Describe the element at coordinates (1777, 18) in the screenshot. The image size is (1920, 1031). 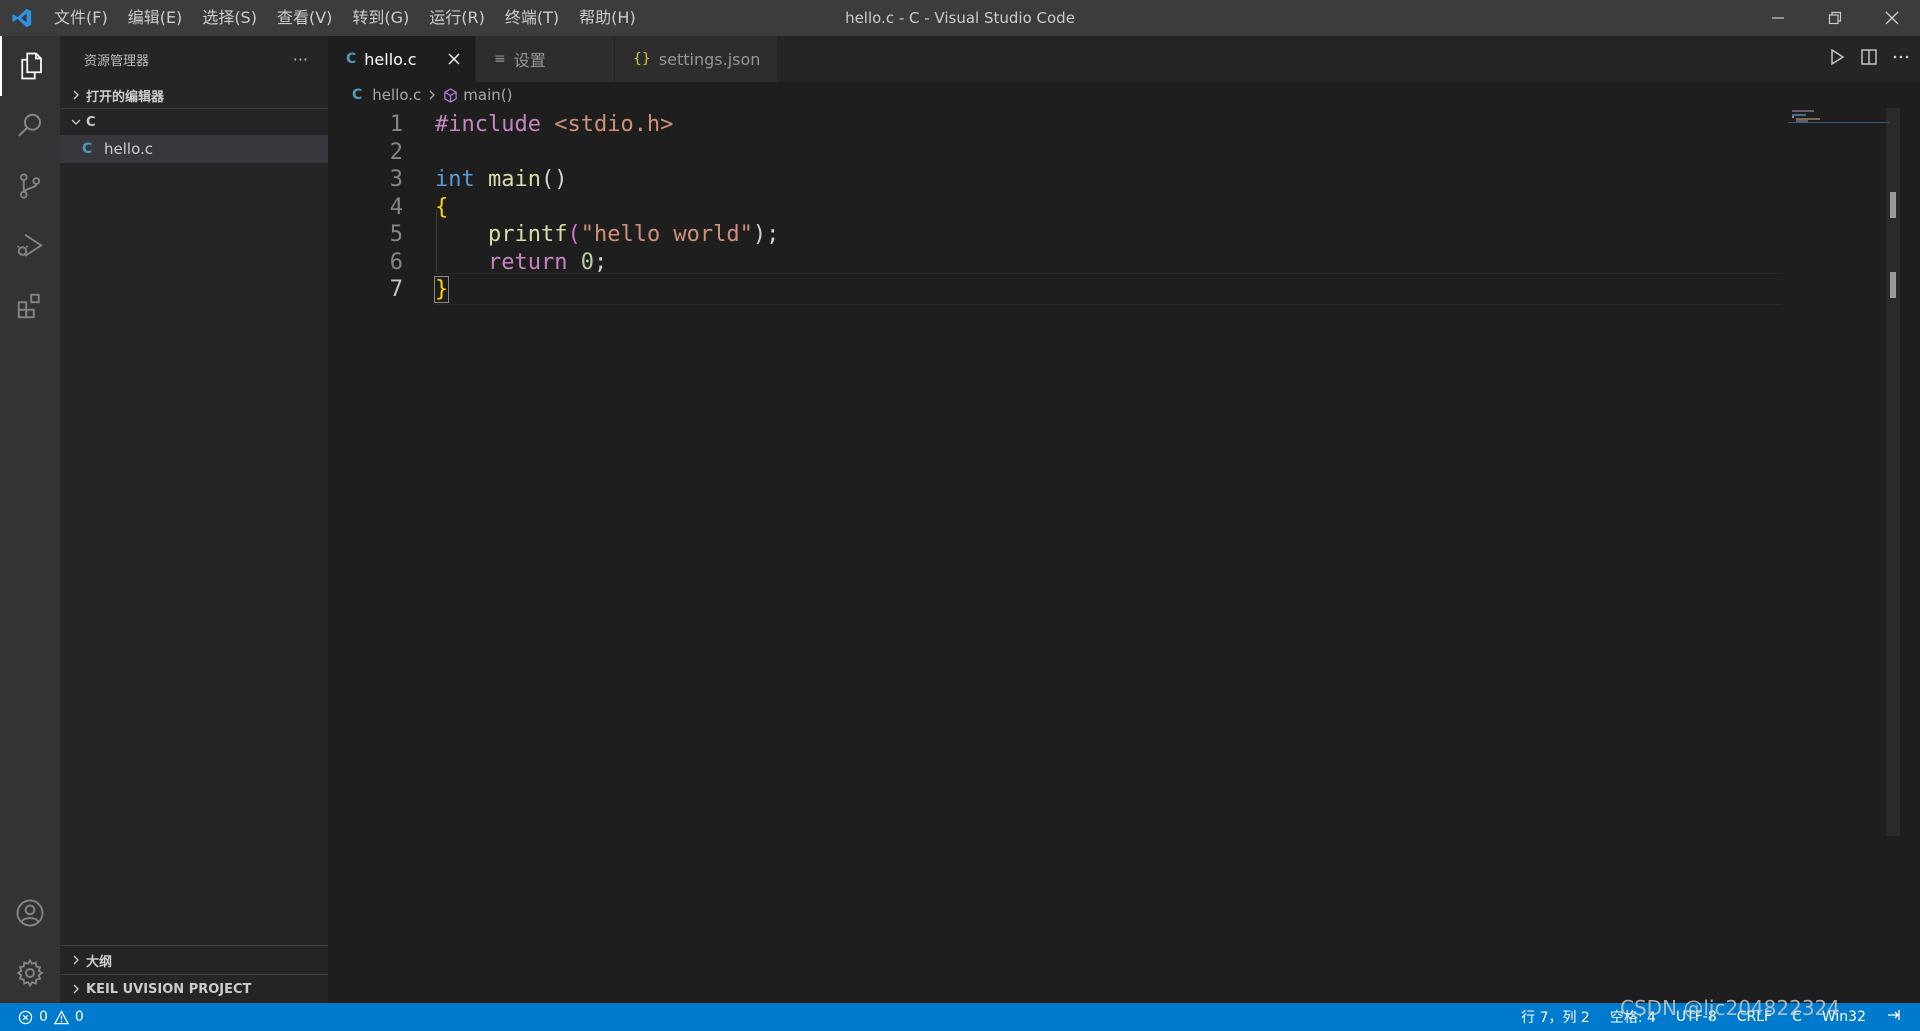
I see `minimize-button` at that location.